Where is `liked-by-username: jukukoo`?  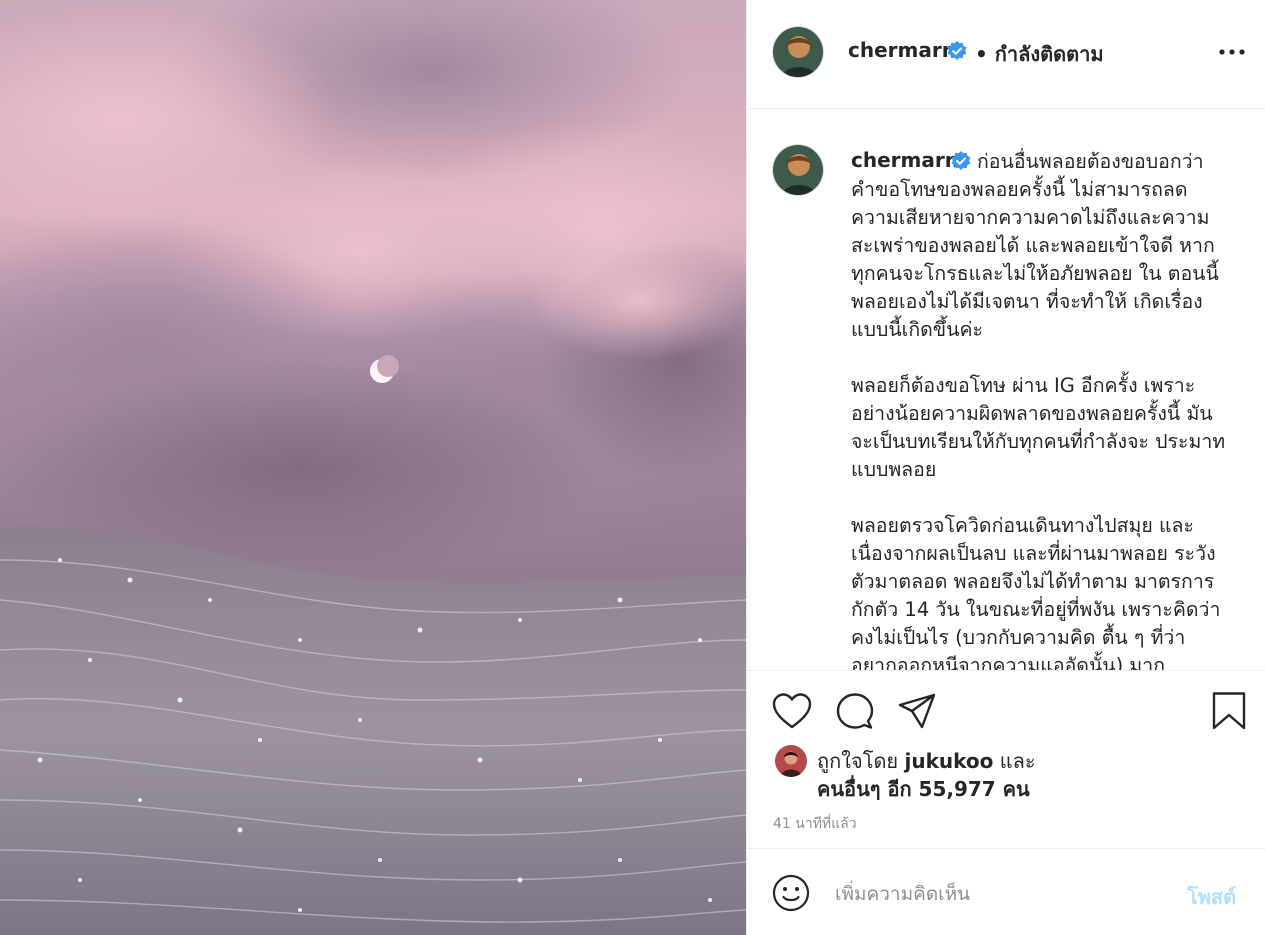 liked-by-username: jukukoo is located at coordinates (949, 761).